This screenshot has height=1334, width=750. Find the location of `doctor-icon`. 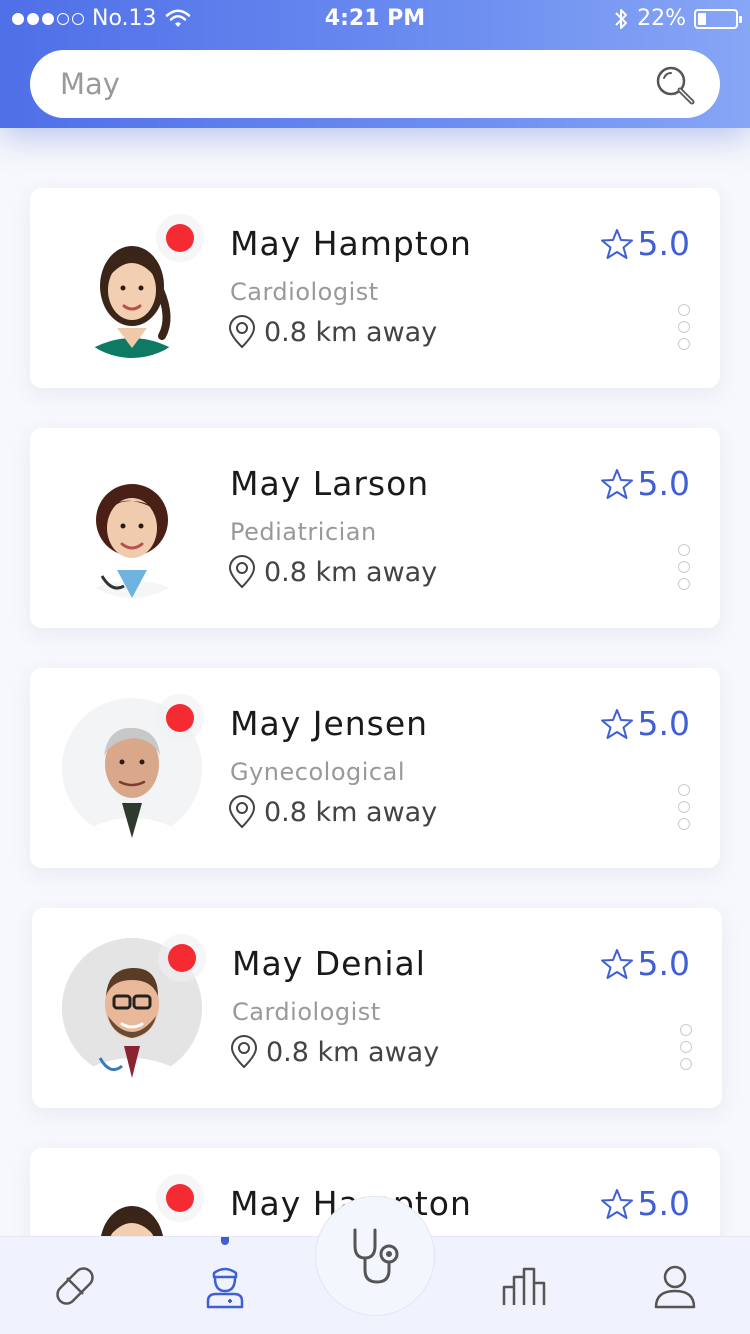

doctor-icon is located at coordinates (225, 1288).